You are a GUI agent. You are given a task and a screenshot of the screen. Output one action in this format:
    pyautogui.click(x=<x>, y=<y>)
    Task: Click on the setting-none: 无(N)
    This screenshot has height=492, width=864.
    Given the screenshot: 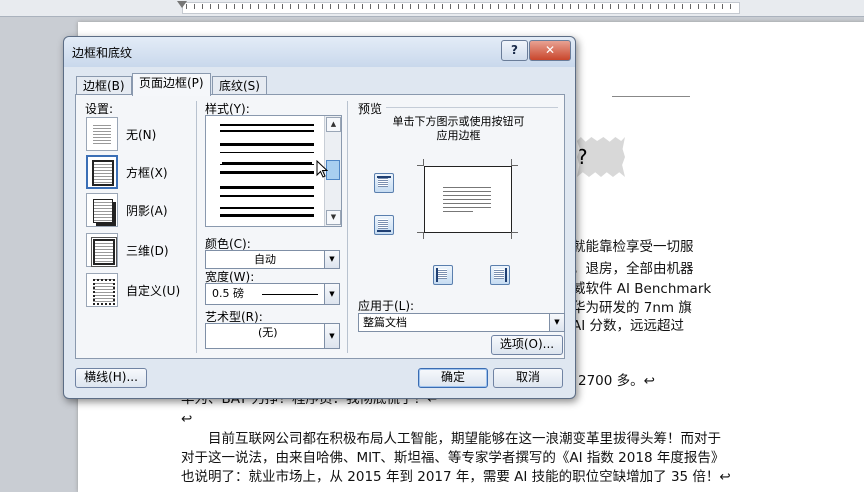 What is the action you would take?
    pyautogui.click(x=146, y=134)
    